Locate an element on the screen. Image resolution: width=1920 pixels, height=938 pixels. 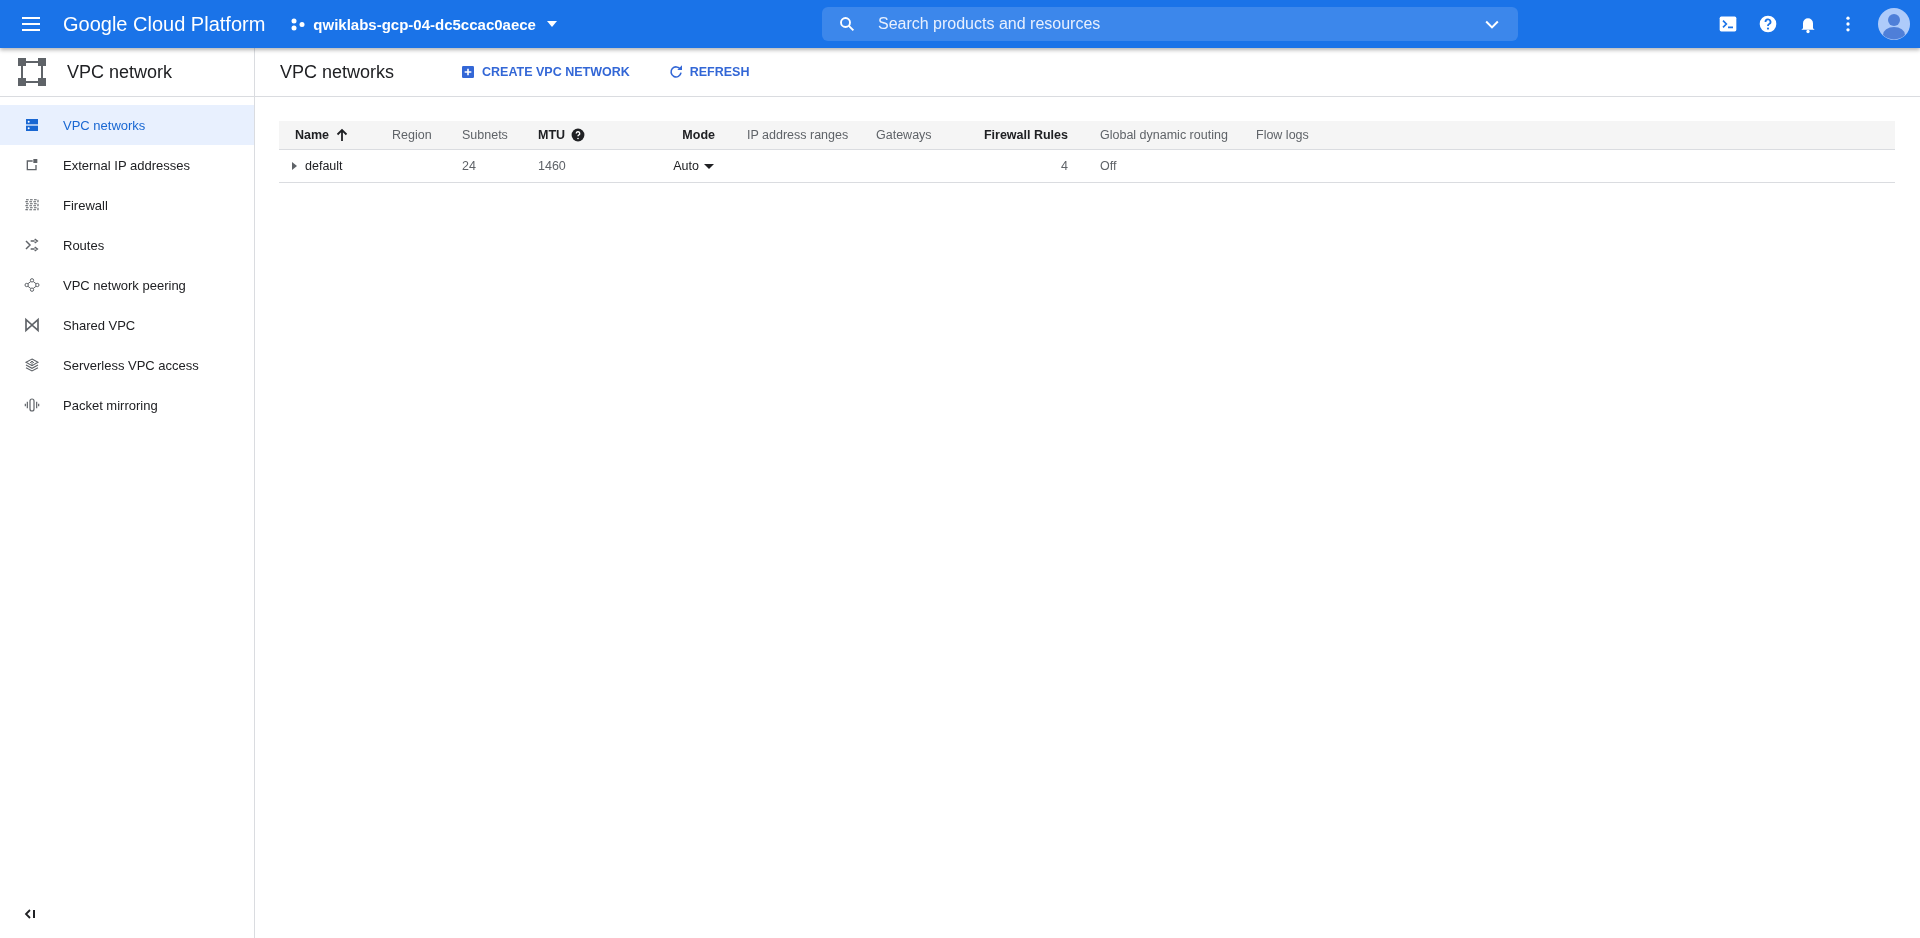
column-header: MTU is located at coordinates (584, 135).